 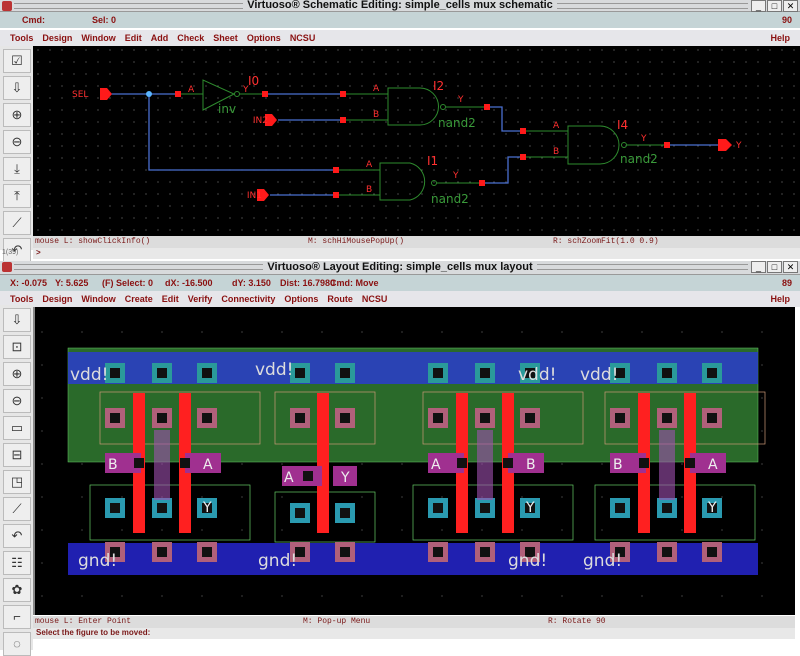 I want to click on lasso-icon: ◌, so click(x=17, y=644).